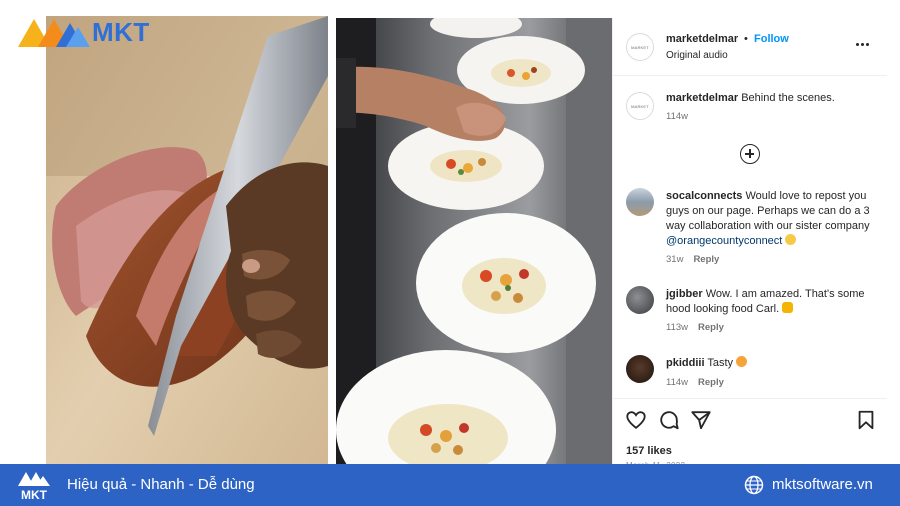  Describe the element at coordinates (649, 451) in the screenshot. I see `likes-count: 157 likes` at that location.